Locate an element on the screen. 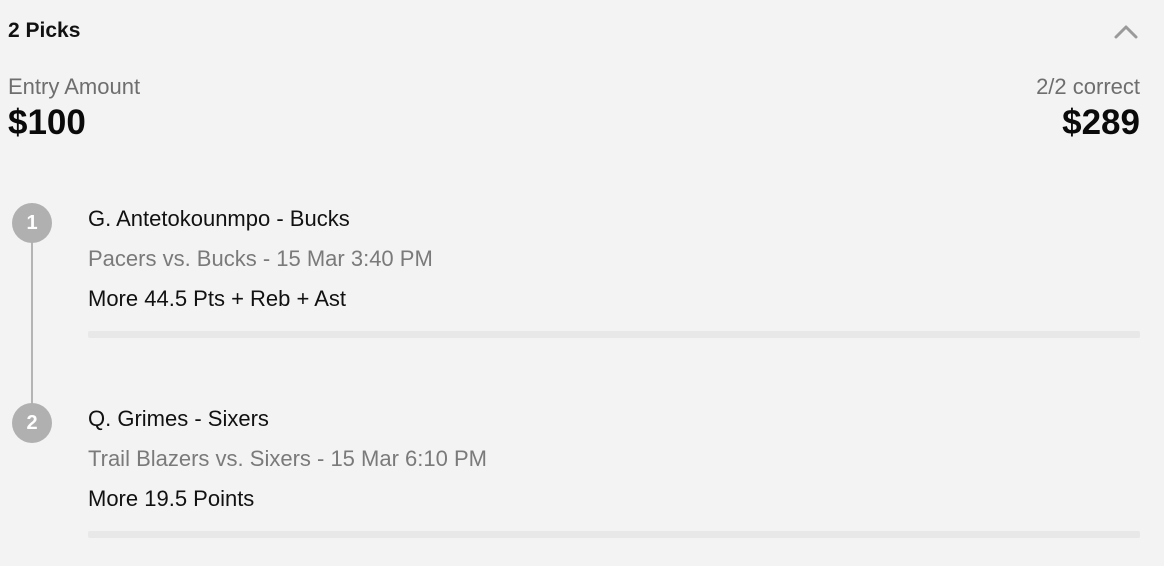 This screenshot has width=1164, height=566. result-summary: 2/2 correct $289 is located at coordinates (1088, 109).